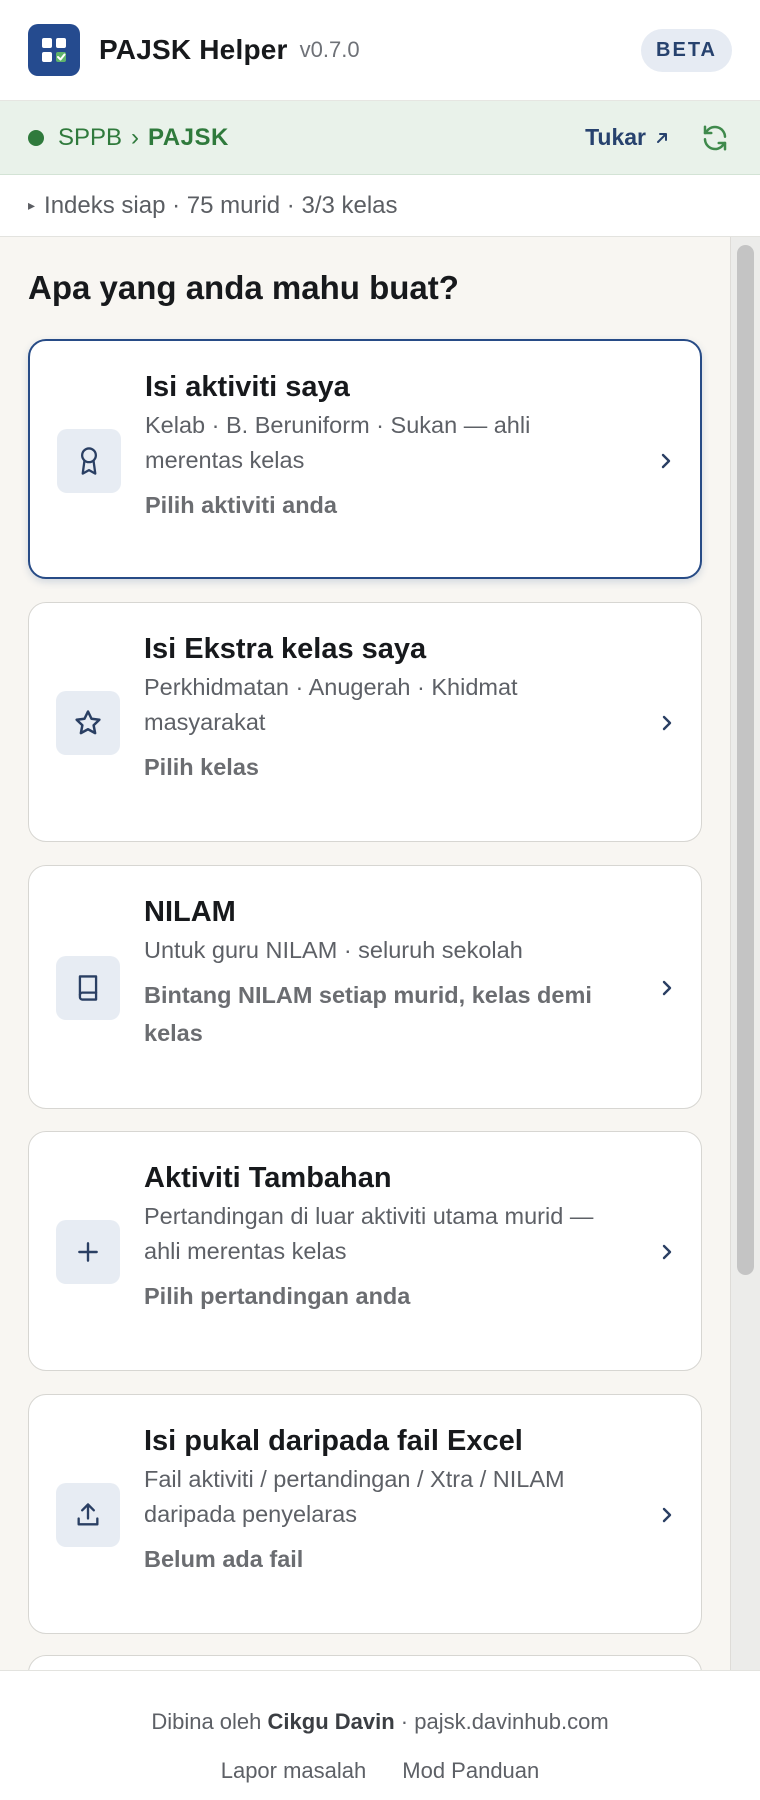  Describe the element at coordinates (54, 50) in the screenshot. I see `app-logo-icon` at that location.